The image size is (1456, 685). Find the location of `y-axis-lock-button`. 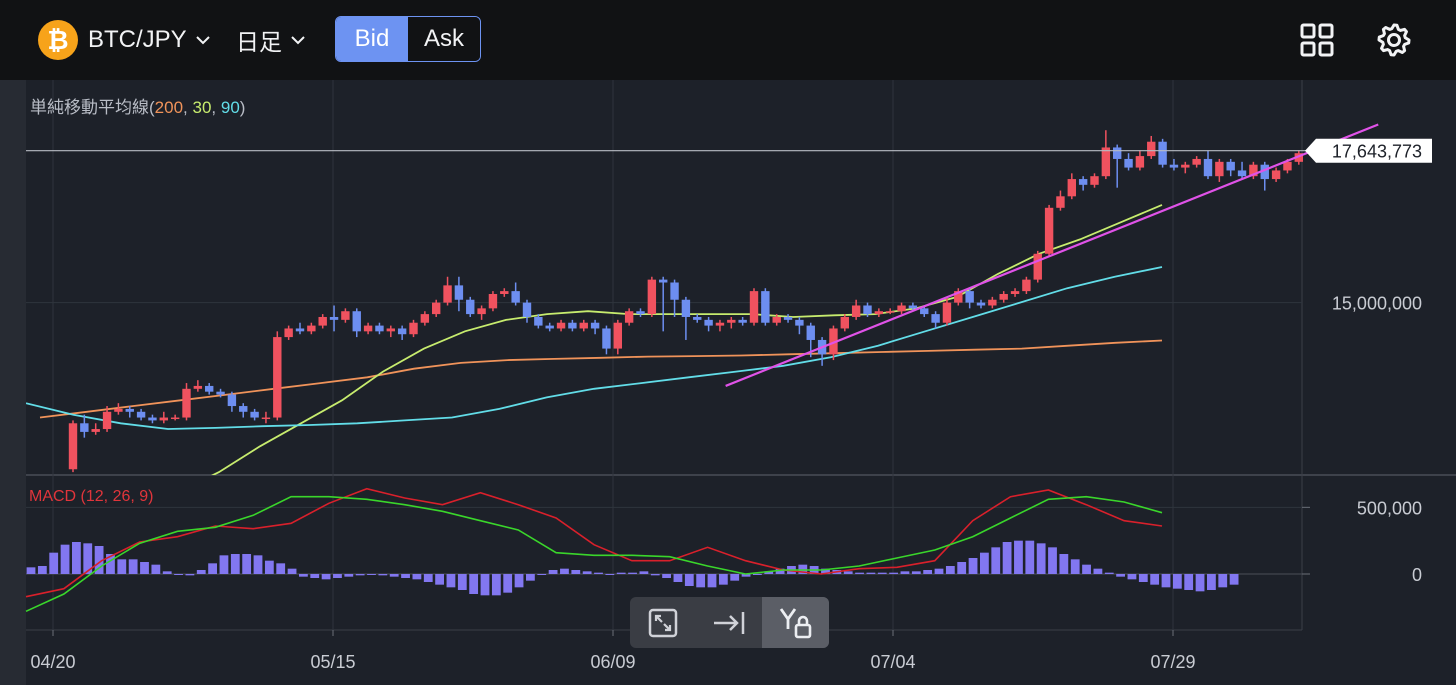

y-axis-lock-button is located at coordinates (795, 622).